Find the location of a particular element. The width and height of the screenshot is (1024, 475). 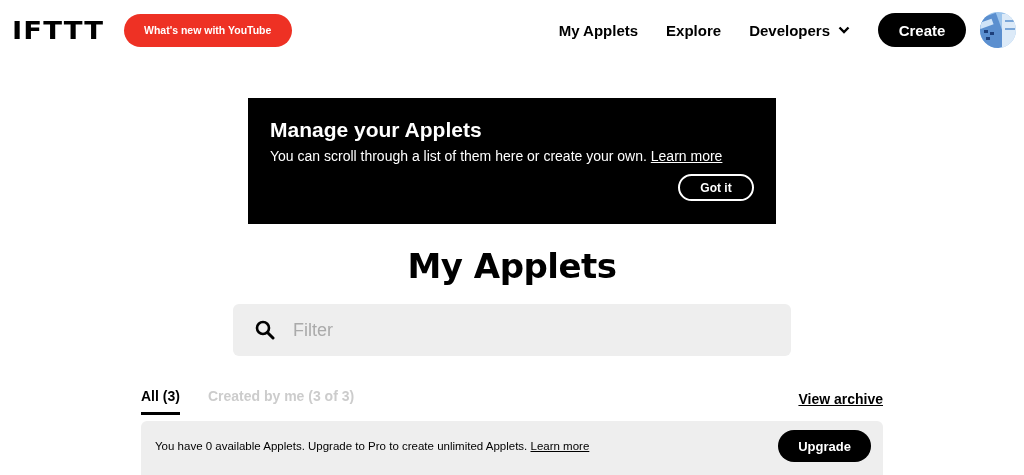

got-it-button: Got it is located at coordinates (716, 187).